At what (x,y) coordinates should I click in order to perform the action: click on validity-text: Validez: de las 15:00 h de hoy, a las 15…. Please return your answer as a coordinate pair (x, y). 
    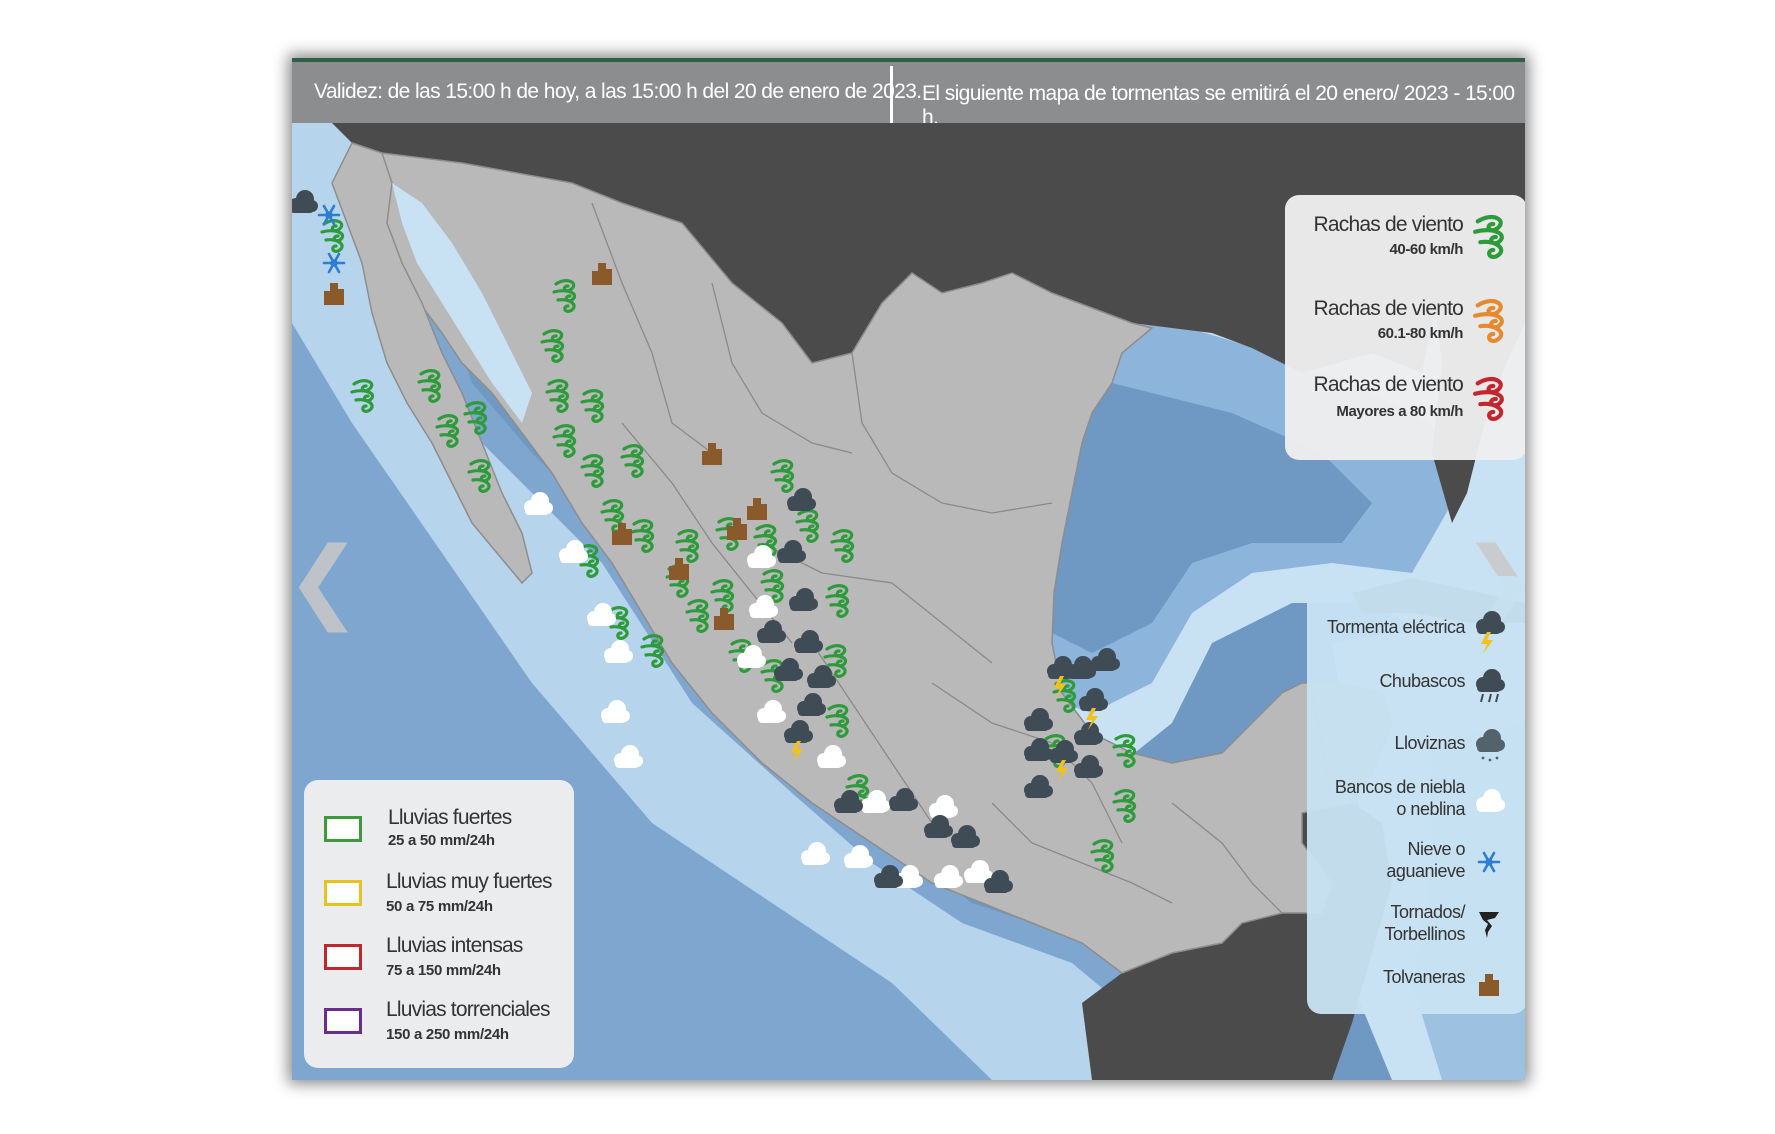
    Looking at the image, I should click on (618, 91).